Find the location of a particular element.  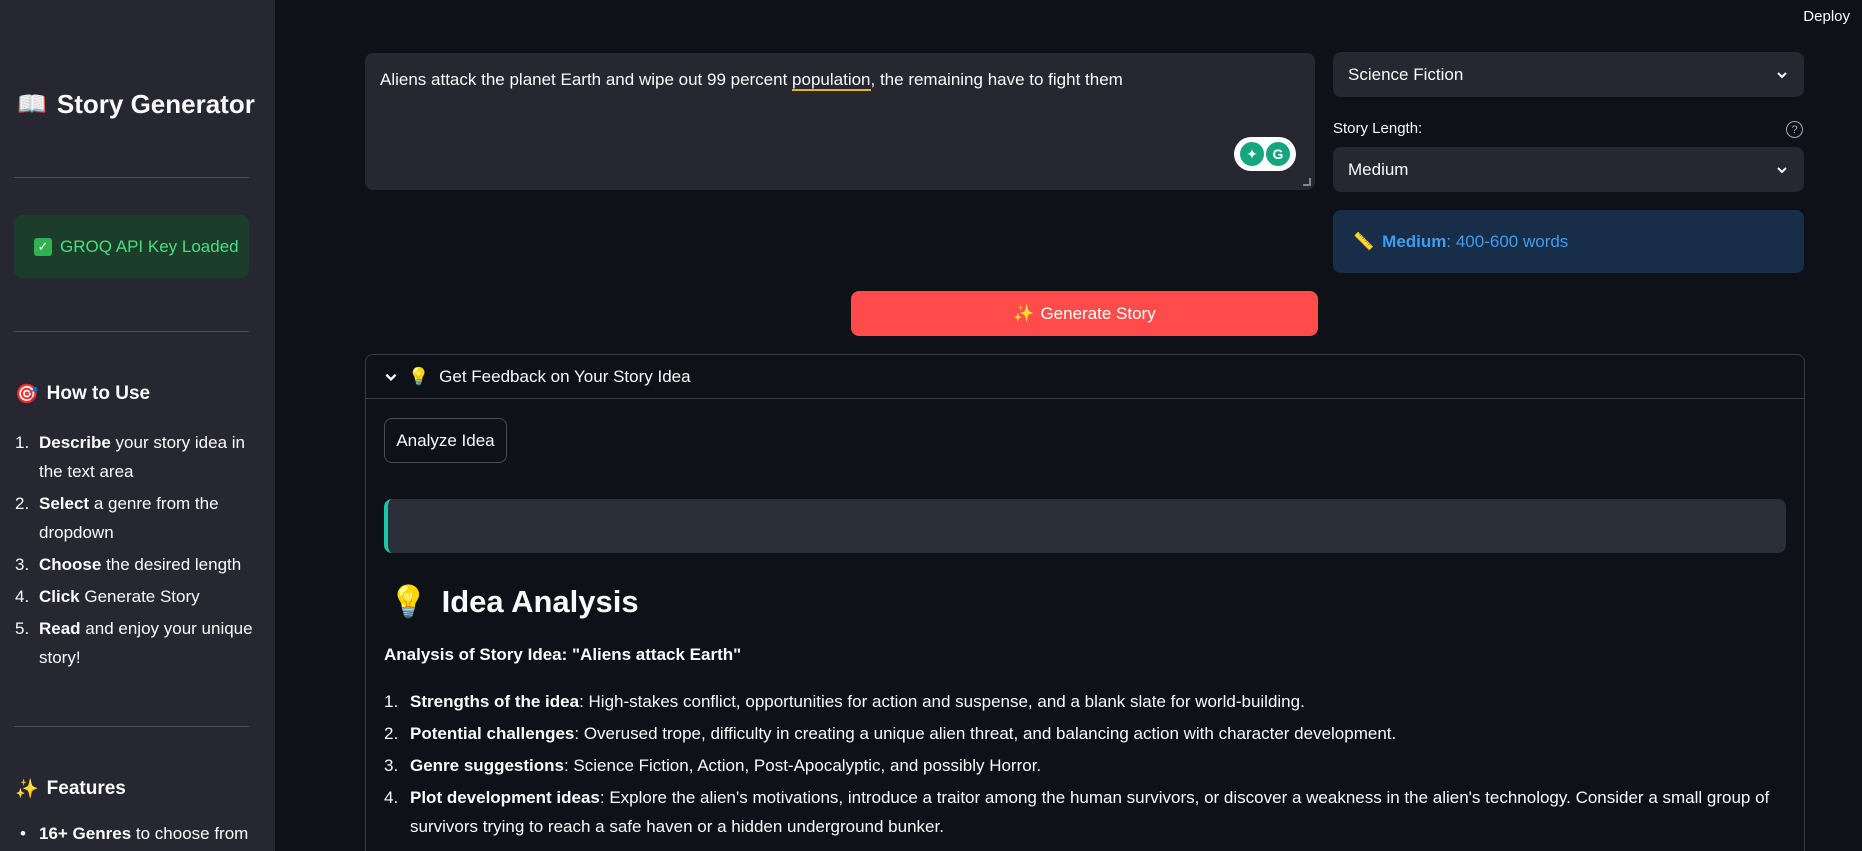

point-keyword: Potential challenges is located at coordinates (492, 733).